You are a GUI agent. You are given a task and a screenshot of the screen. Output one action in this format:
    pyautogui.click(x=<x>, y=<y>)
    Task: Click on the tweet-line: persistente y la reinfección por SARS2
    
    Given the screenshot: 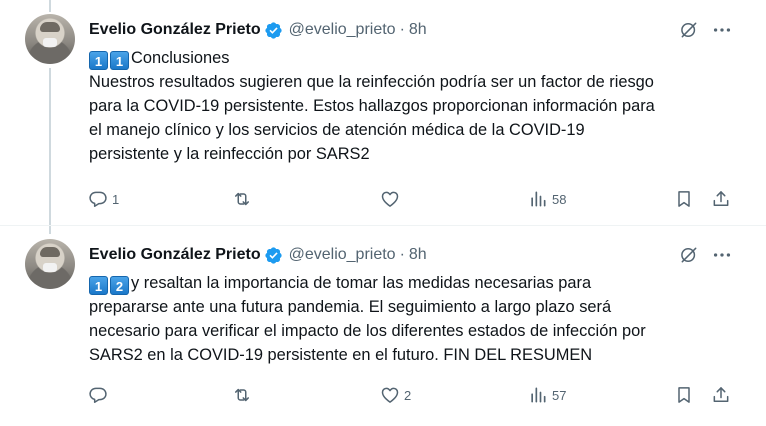 What is the action you would take?
    pyautogui.click(x=229, y=154)
    